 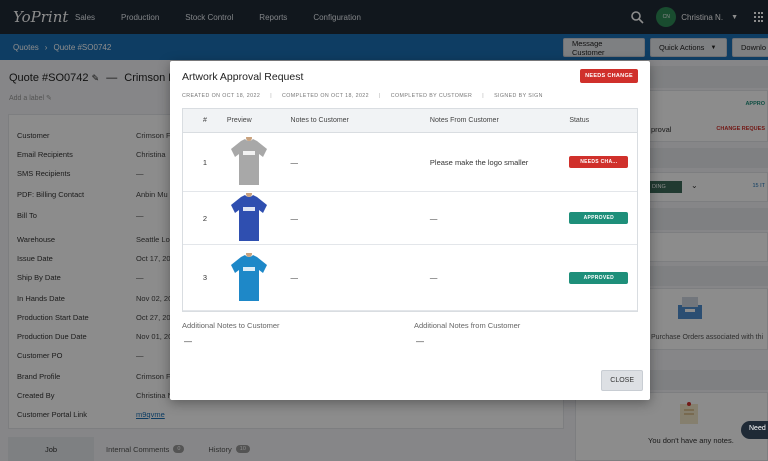 I want to click on table-row: 2 — — APPROVED, so click(x=410, y=218).